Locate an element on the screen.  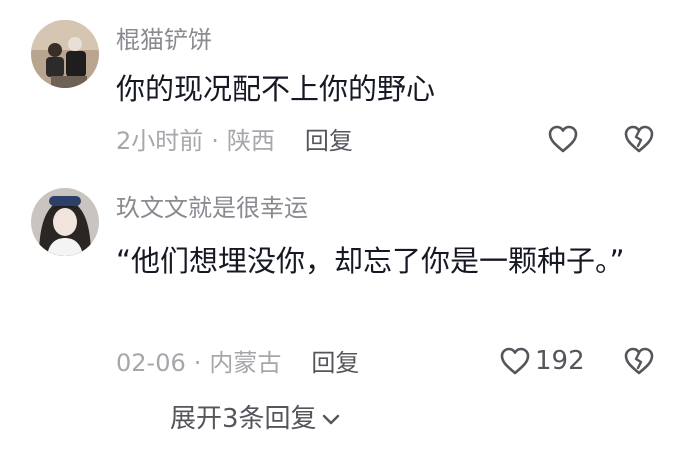
like-button: 192 is located at coordinates (542, 361).